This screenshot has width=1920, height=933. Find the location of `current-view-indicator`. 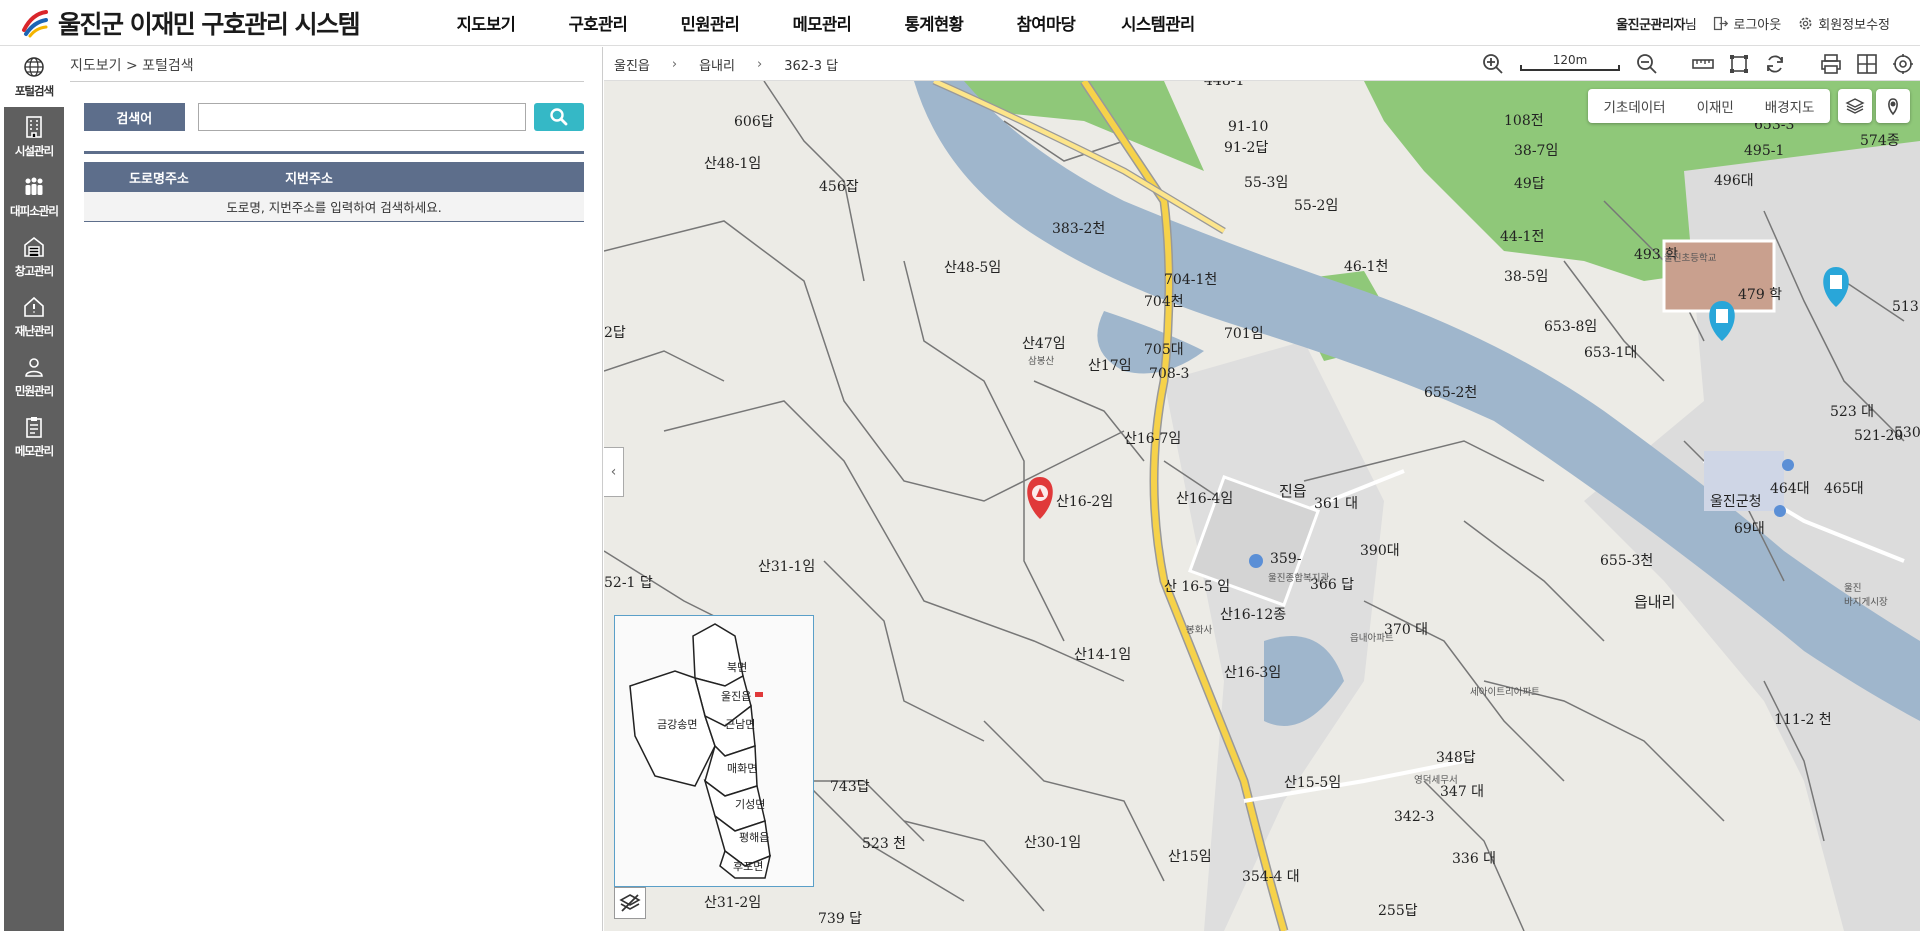

current-view-indicator is located at coordinates (759, 694).